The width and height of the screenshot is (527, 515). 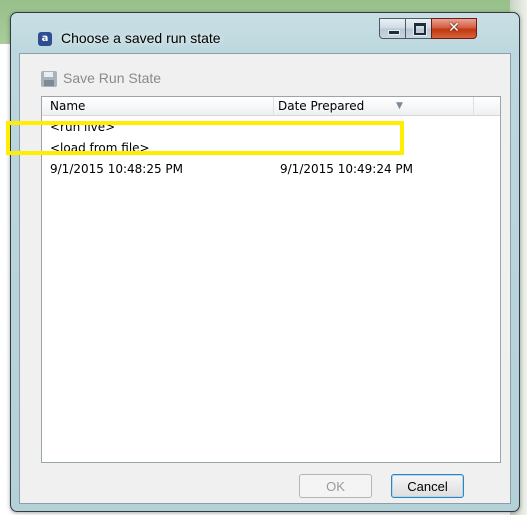 What do you see at coordinates (347, 169) in the screenshot?
I see `list-item-date: 9/1/2015 10:49:24 PM` at bounding box center [347, 169].